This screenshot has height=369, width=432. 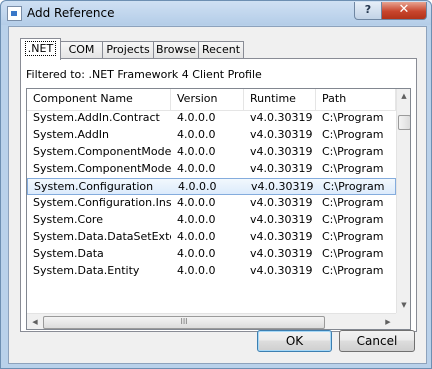 I want to click on scroll-left-arrow-icon: ◀, so click(x=35, y=322).